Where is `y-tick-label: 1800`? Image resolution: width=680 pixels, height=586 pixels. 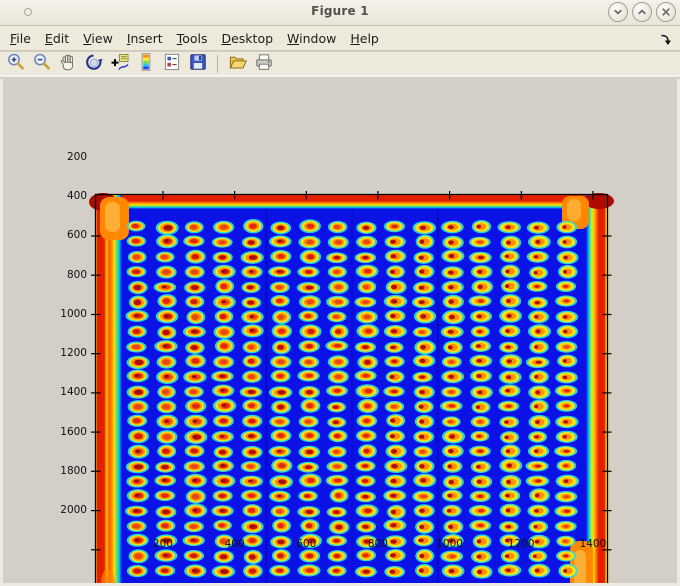 y-tick-label: 1800 is located at coordinates (73, 470).